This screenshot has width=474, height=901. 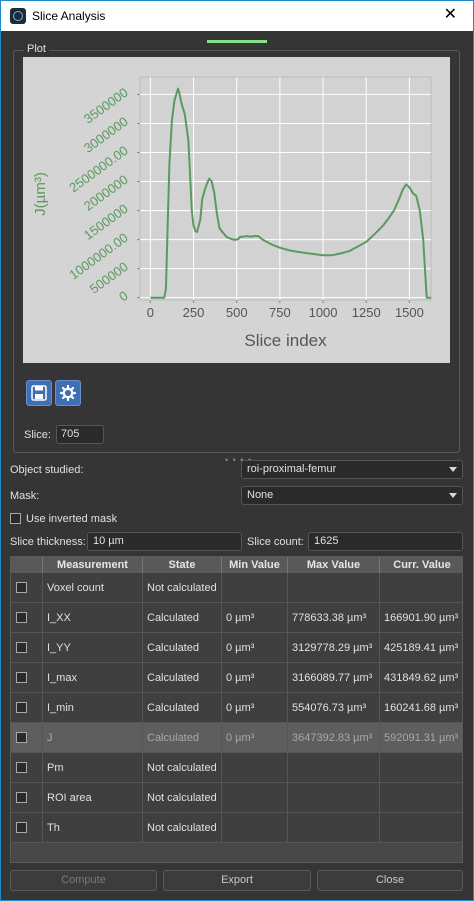 What do you see at coordinates (40, 194) in the screenshot?
I see `y-axis-label: J(µm³)` at bounding box center [40, 194].